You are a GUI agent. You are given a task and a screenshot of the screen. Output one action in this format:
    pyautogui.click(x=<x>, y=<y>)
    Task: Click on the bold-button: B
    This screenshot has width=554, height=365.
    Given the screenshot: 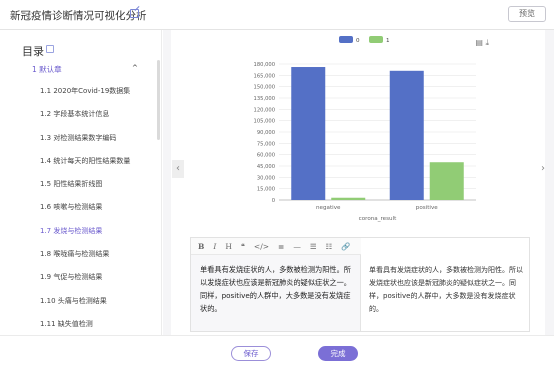 What is the action you would take?
    pyautogui.click(x=201, y=246)
    